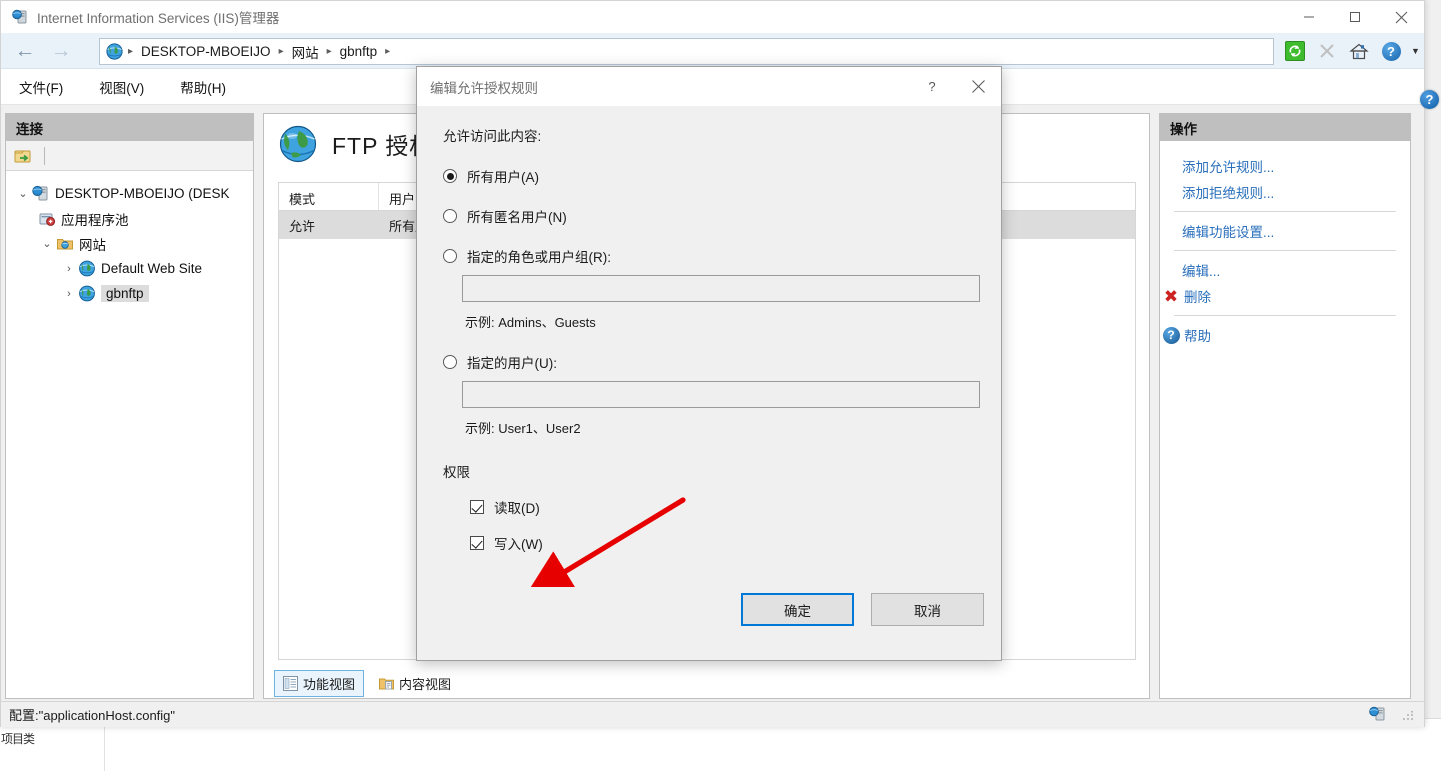 The height and width of the screenshot is (771, 1441). What do you see at coordinates (1309, 17) in the screenshot?
I see `minimize-icon` at bounding box center [1309, 17].